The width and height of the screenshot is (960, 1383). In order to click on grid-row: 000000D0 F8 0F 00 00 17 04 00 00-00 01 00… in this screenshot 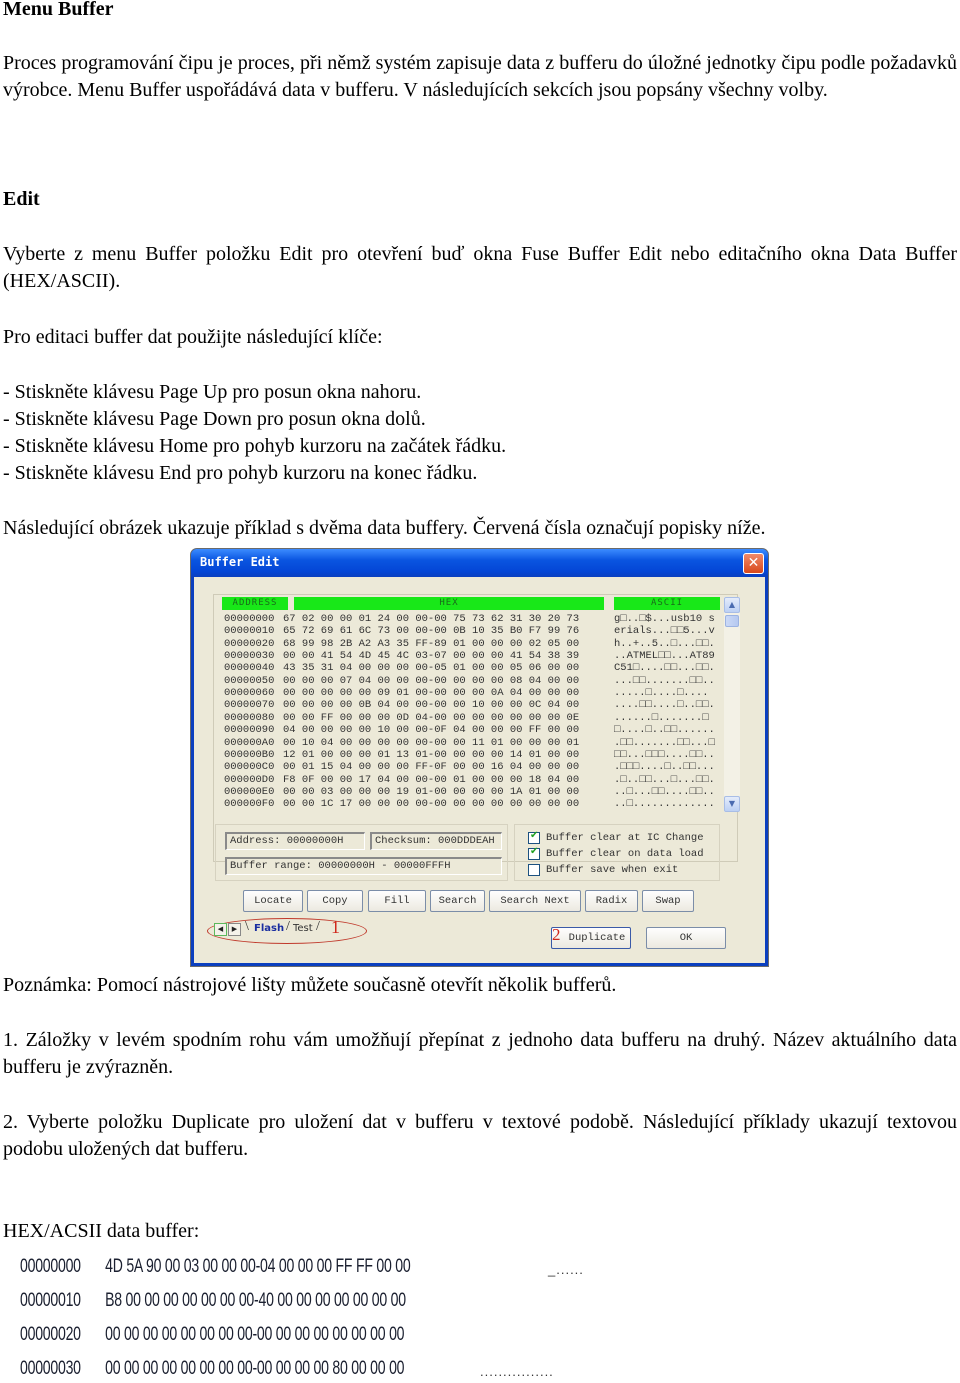, I will do `click(466, 780)`.